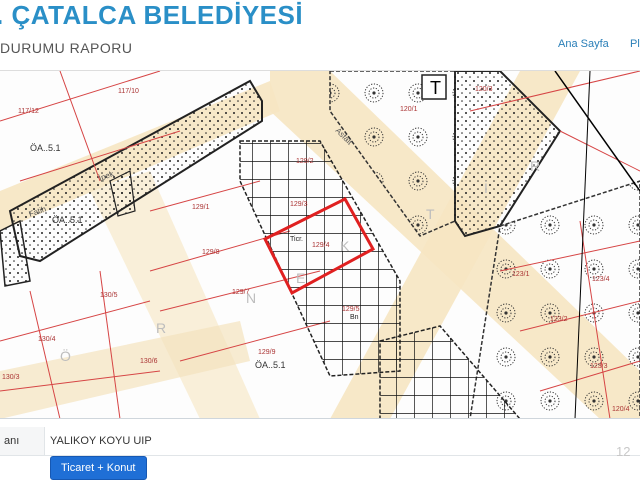 This screenshot has height=483, width=640. I want to click on parcel-label: 123/1, so click(521, 274).